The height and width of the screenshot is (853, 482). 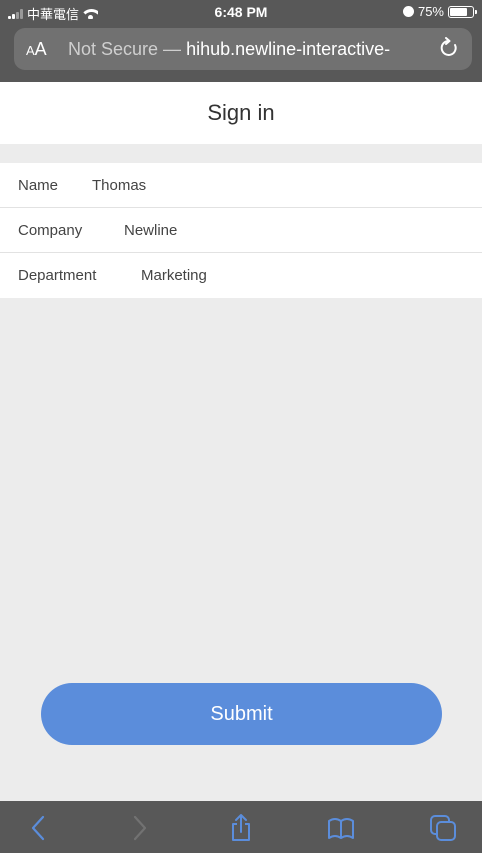 I want to click on name-label: Name, so click(x=38, y=185).